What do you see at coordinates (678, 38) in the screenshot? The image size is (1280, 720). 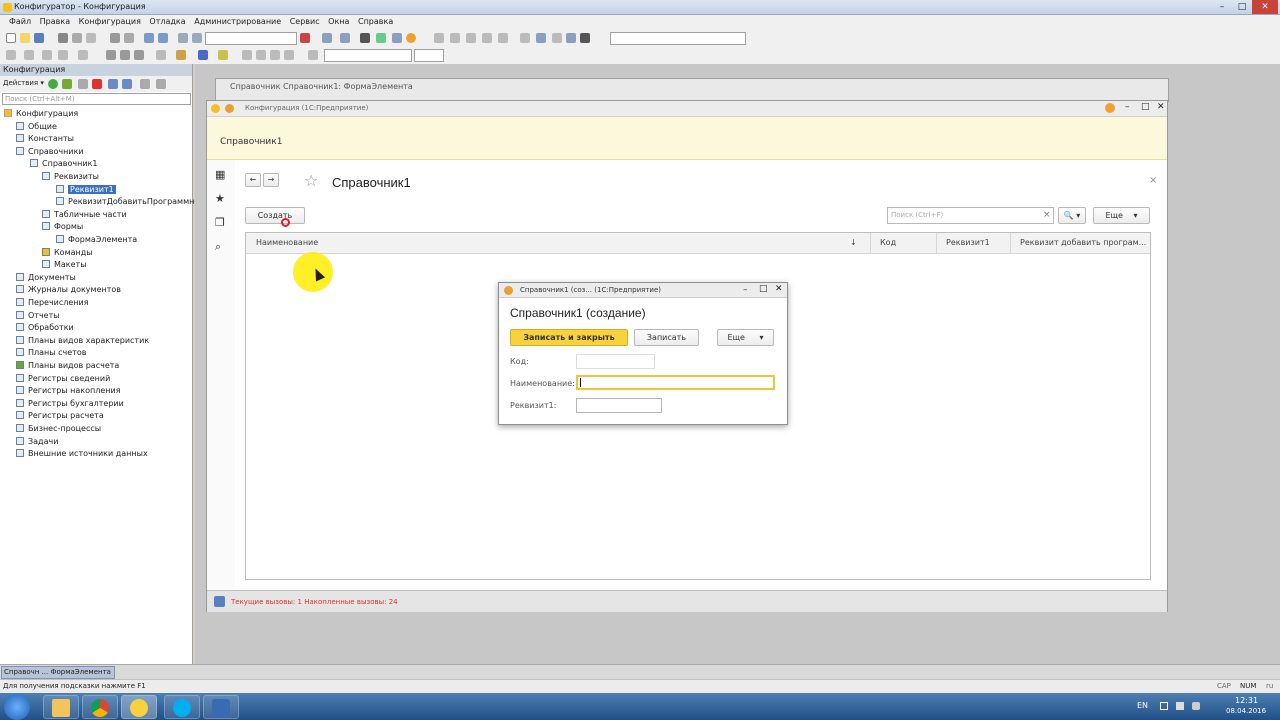 I see `method-combo` at bounding box center [678, 38].